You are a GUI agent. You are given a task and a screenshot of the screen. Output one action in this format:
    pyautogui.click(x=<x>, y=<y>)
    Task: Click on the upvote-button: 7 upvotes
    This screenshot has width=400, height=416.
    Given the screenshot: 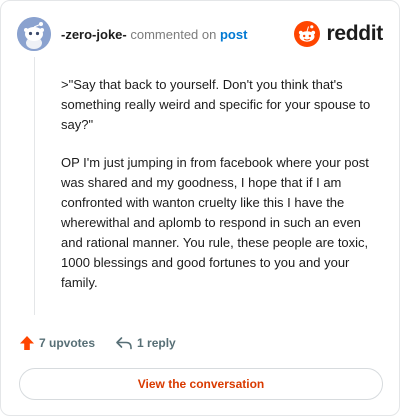 What is the action you would take?
    pyautogui.click(x=57, y=343)
    